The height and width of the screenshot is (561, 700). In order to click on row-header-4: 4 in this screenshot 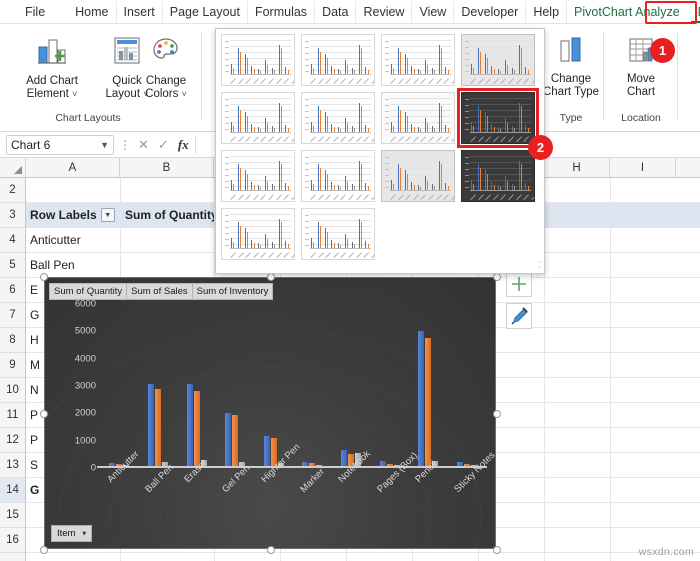, I will do `click(12, 240)`.